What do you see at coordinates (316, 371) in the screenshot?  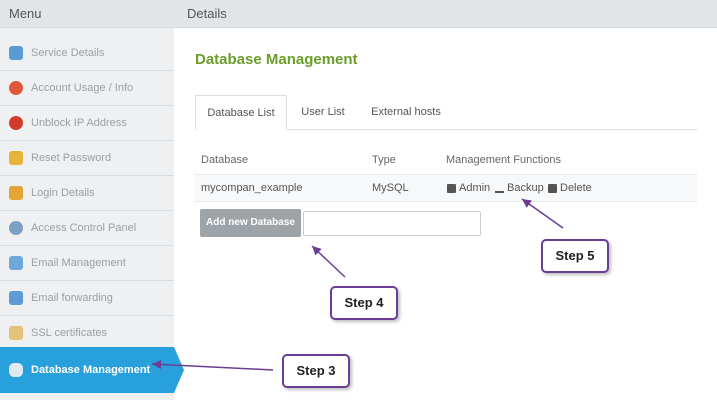 I see `step3-callout: Step 3` at bounding box center [316, 371].